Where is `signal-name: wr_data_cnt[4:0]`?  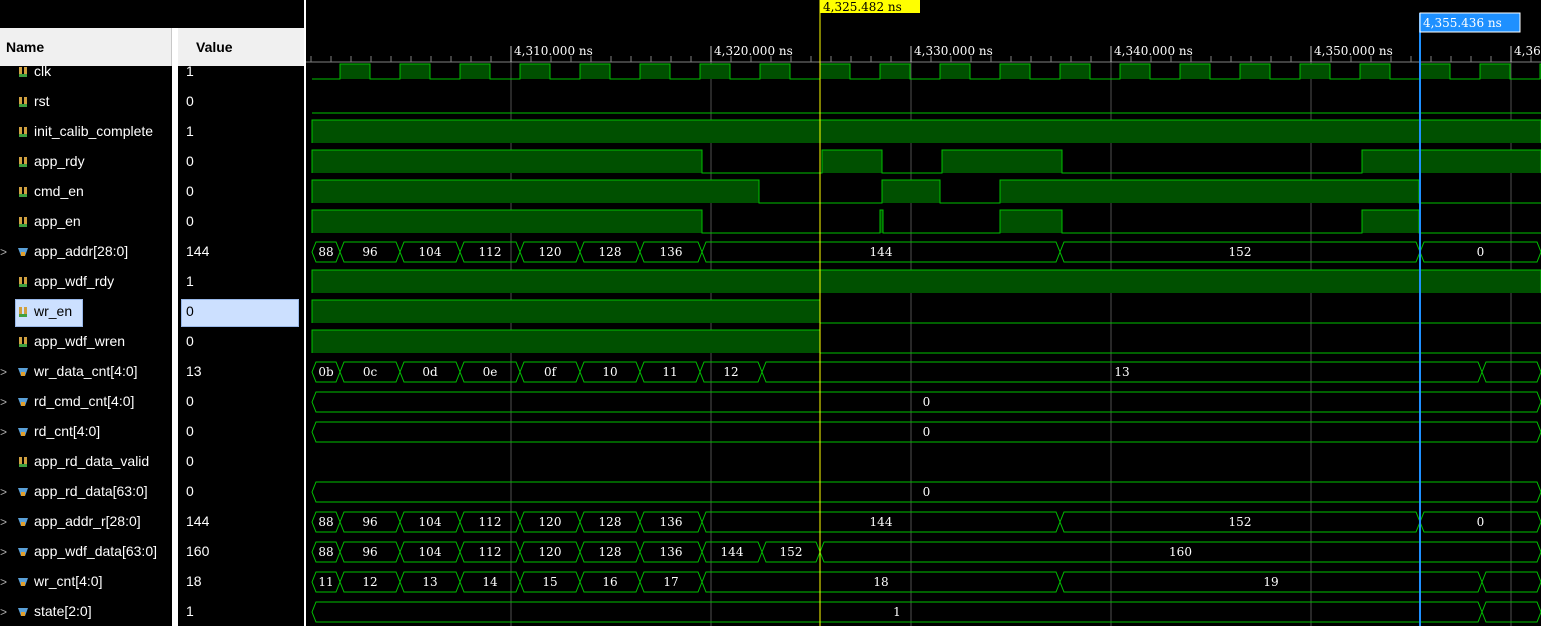 signal-name: wr_data_cnt[4:0] is located at coordinates (86, 371).